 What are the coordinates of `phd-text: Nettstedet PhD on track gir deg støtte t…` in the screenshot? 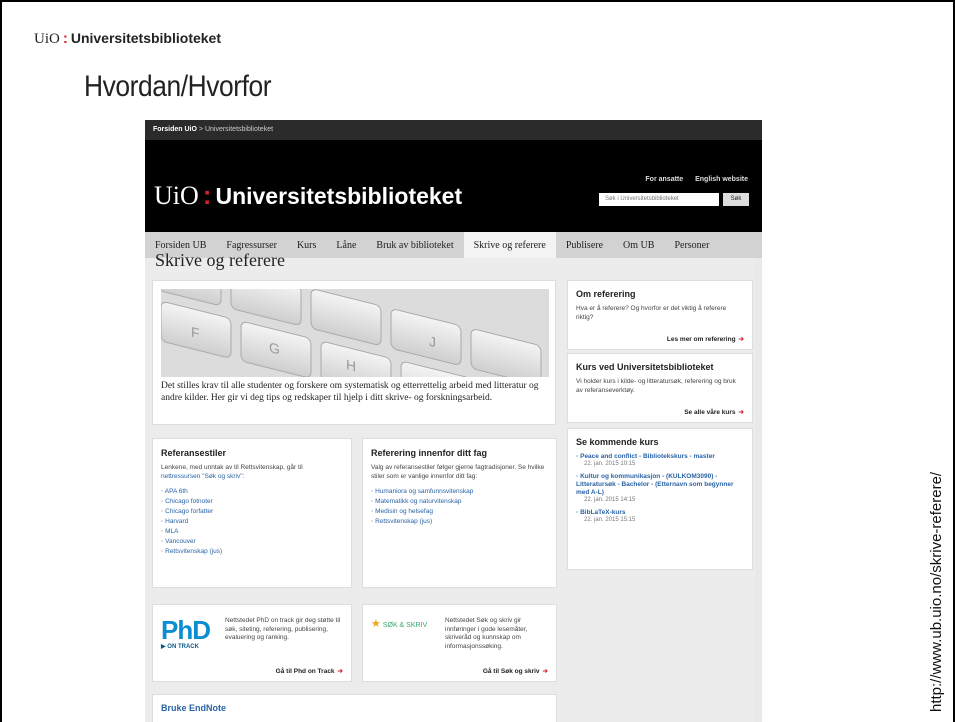 It's located at (283, 629).